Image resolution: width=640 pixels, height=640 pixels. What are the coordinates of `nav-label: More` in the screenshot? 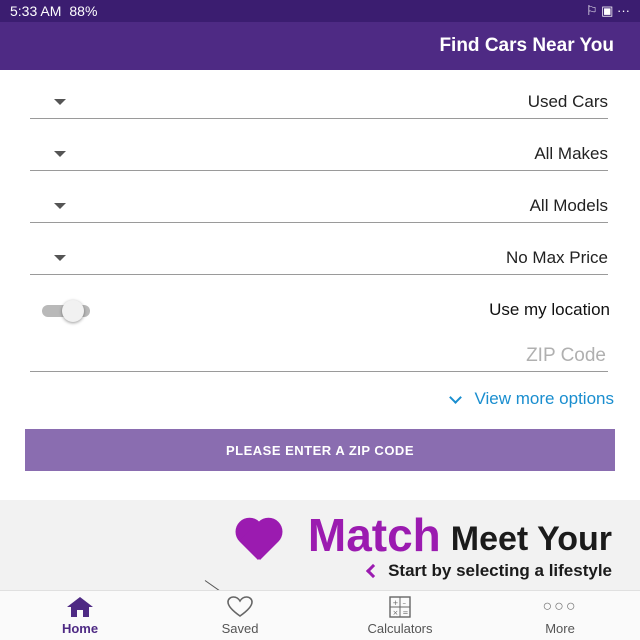 It's located at (560, 628).